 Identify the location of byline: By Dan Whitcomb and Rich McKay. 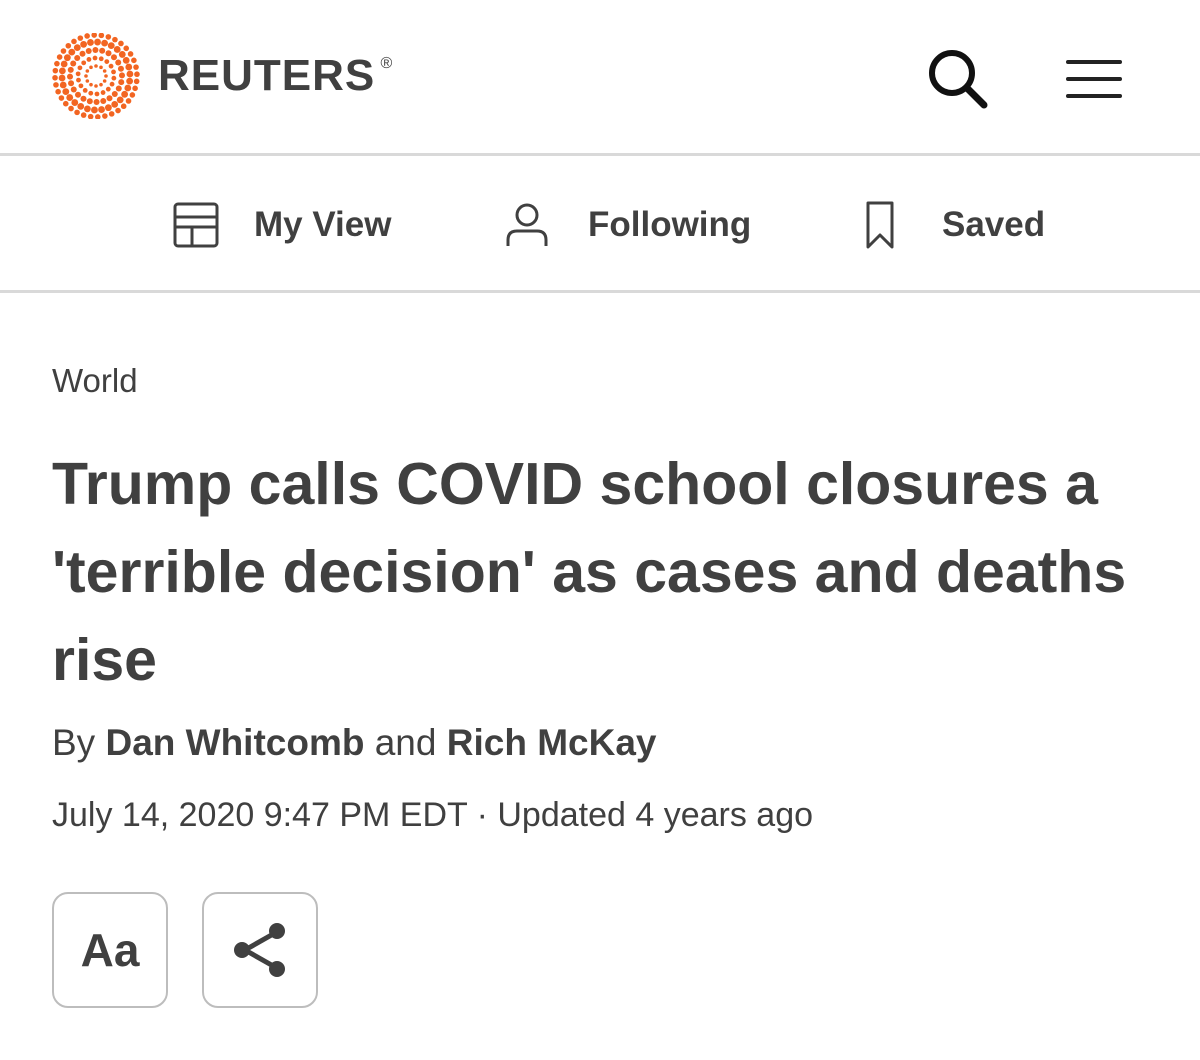
(354, 743).